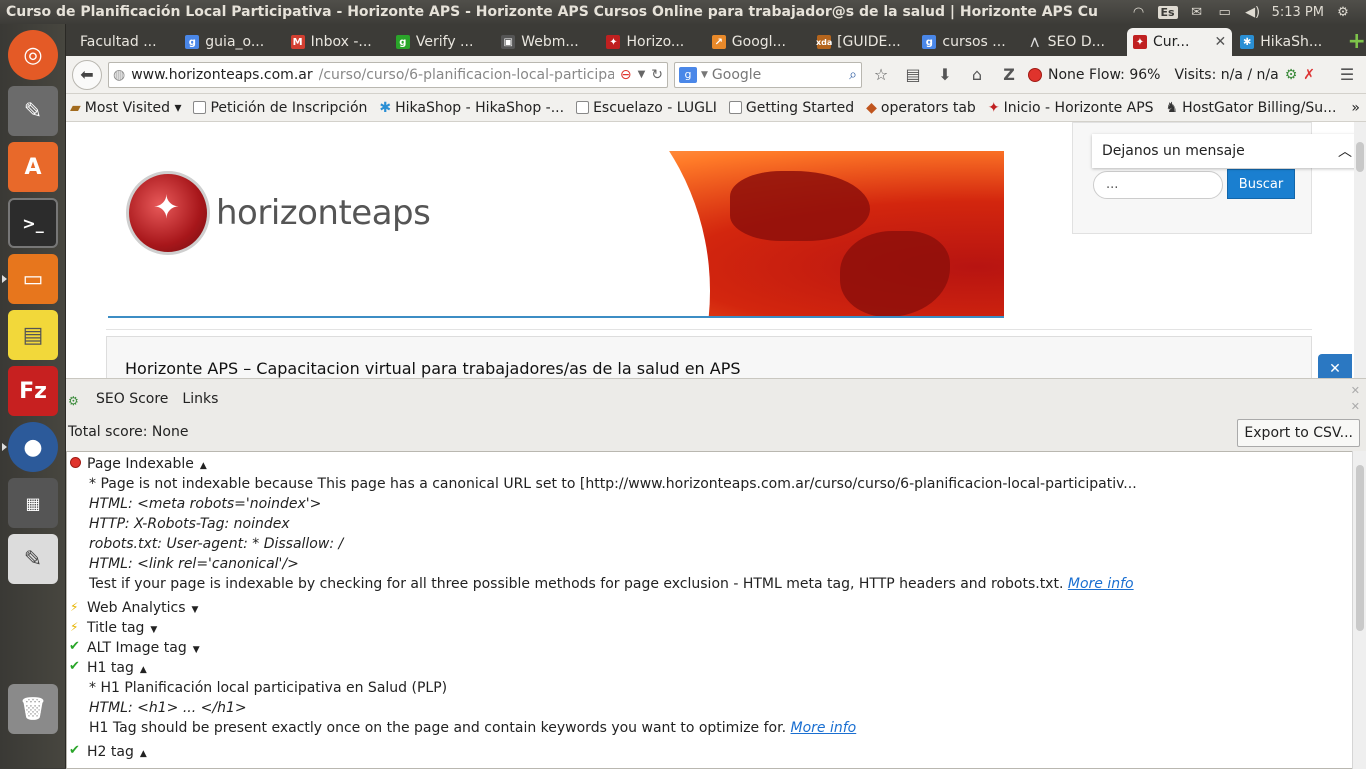 This screenshot has width=1366, height=769. What do you see at coordinates (688, 74) in the screenshot?
I see `google-search-engine-icon: g` at bounding box center [688, 74].